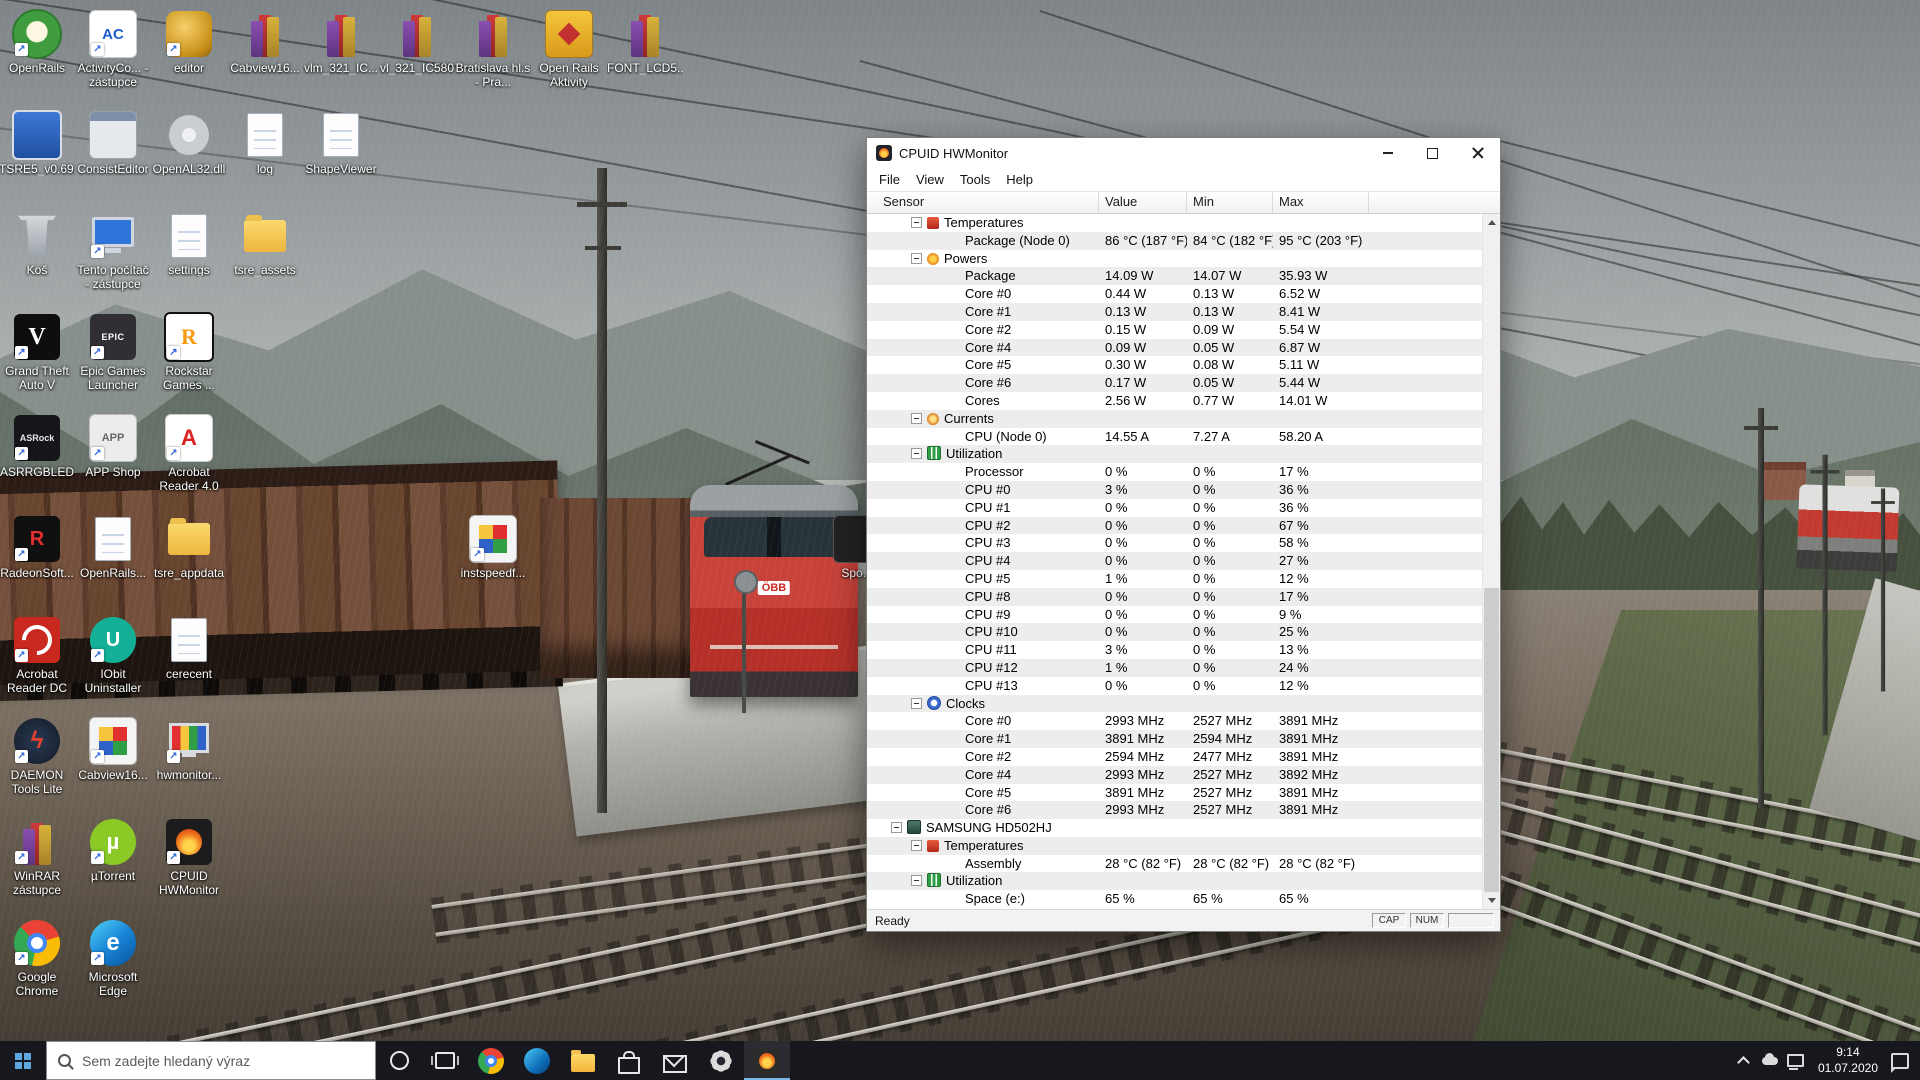 The width and height of the screenshot is (1920, 1080). What do you see at coordinates (1174, 401) in the screenshot?
I see `sensor-row: Cores 2.56 W 0.77 W 14.01 W` at bounding box center [1174, 401].